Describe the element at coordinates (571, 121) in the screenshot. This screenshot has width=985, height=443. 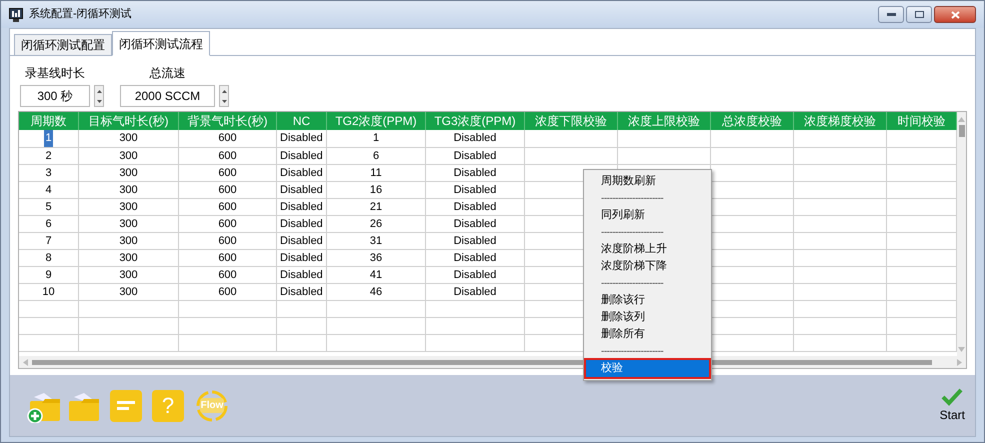
I see `column-header: 浓度下限校验` at that location.